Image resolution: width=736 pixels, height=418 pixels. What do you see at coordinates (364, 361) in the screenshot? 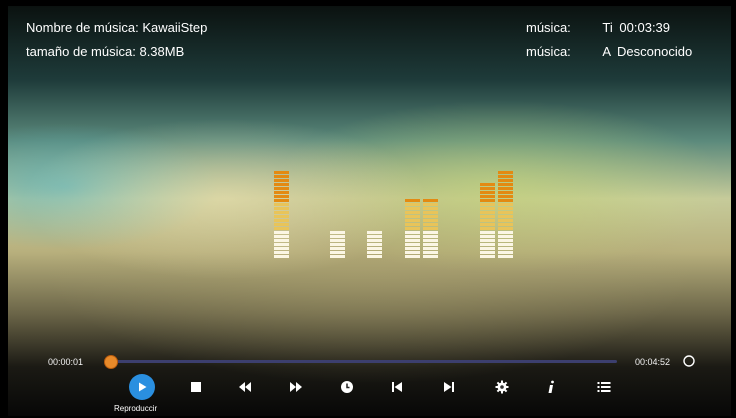
I see `progress-track` at bounding box center [364, 361].